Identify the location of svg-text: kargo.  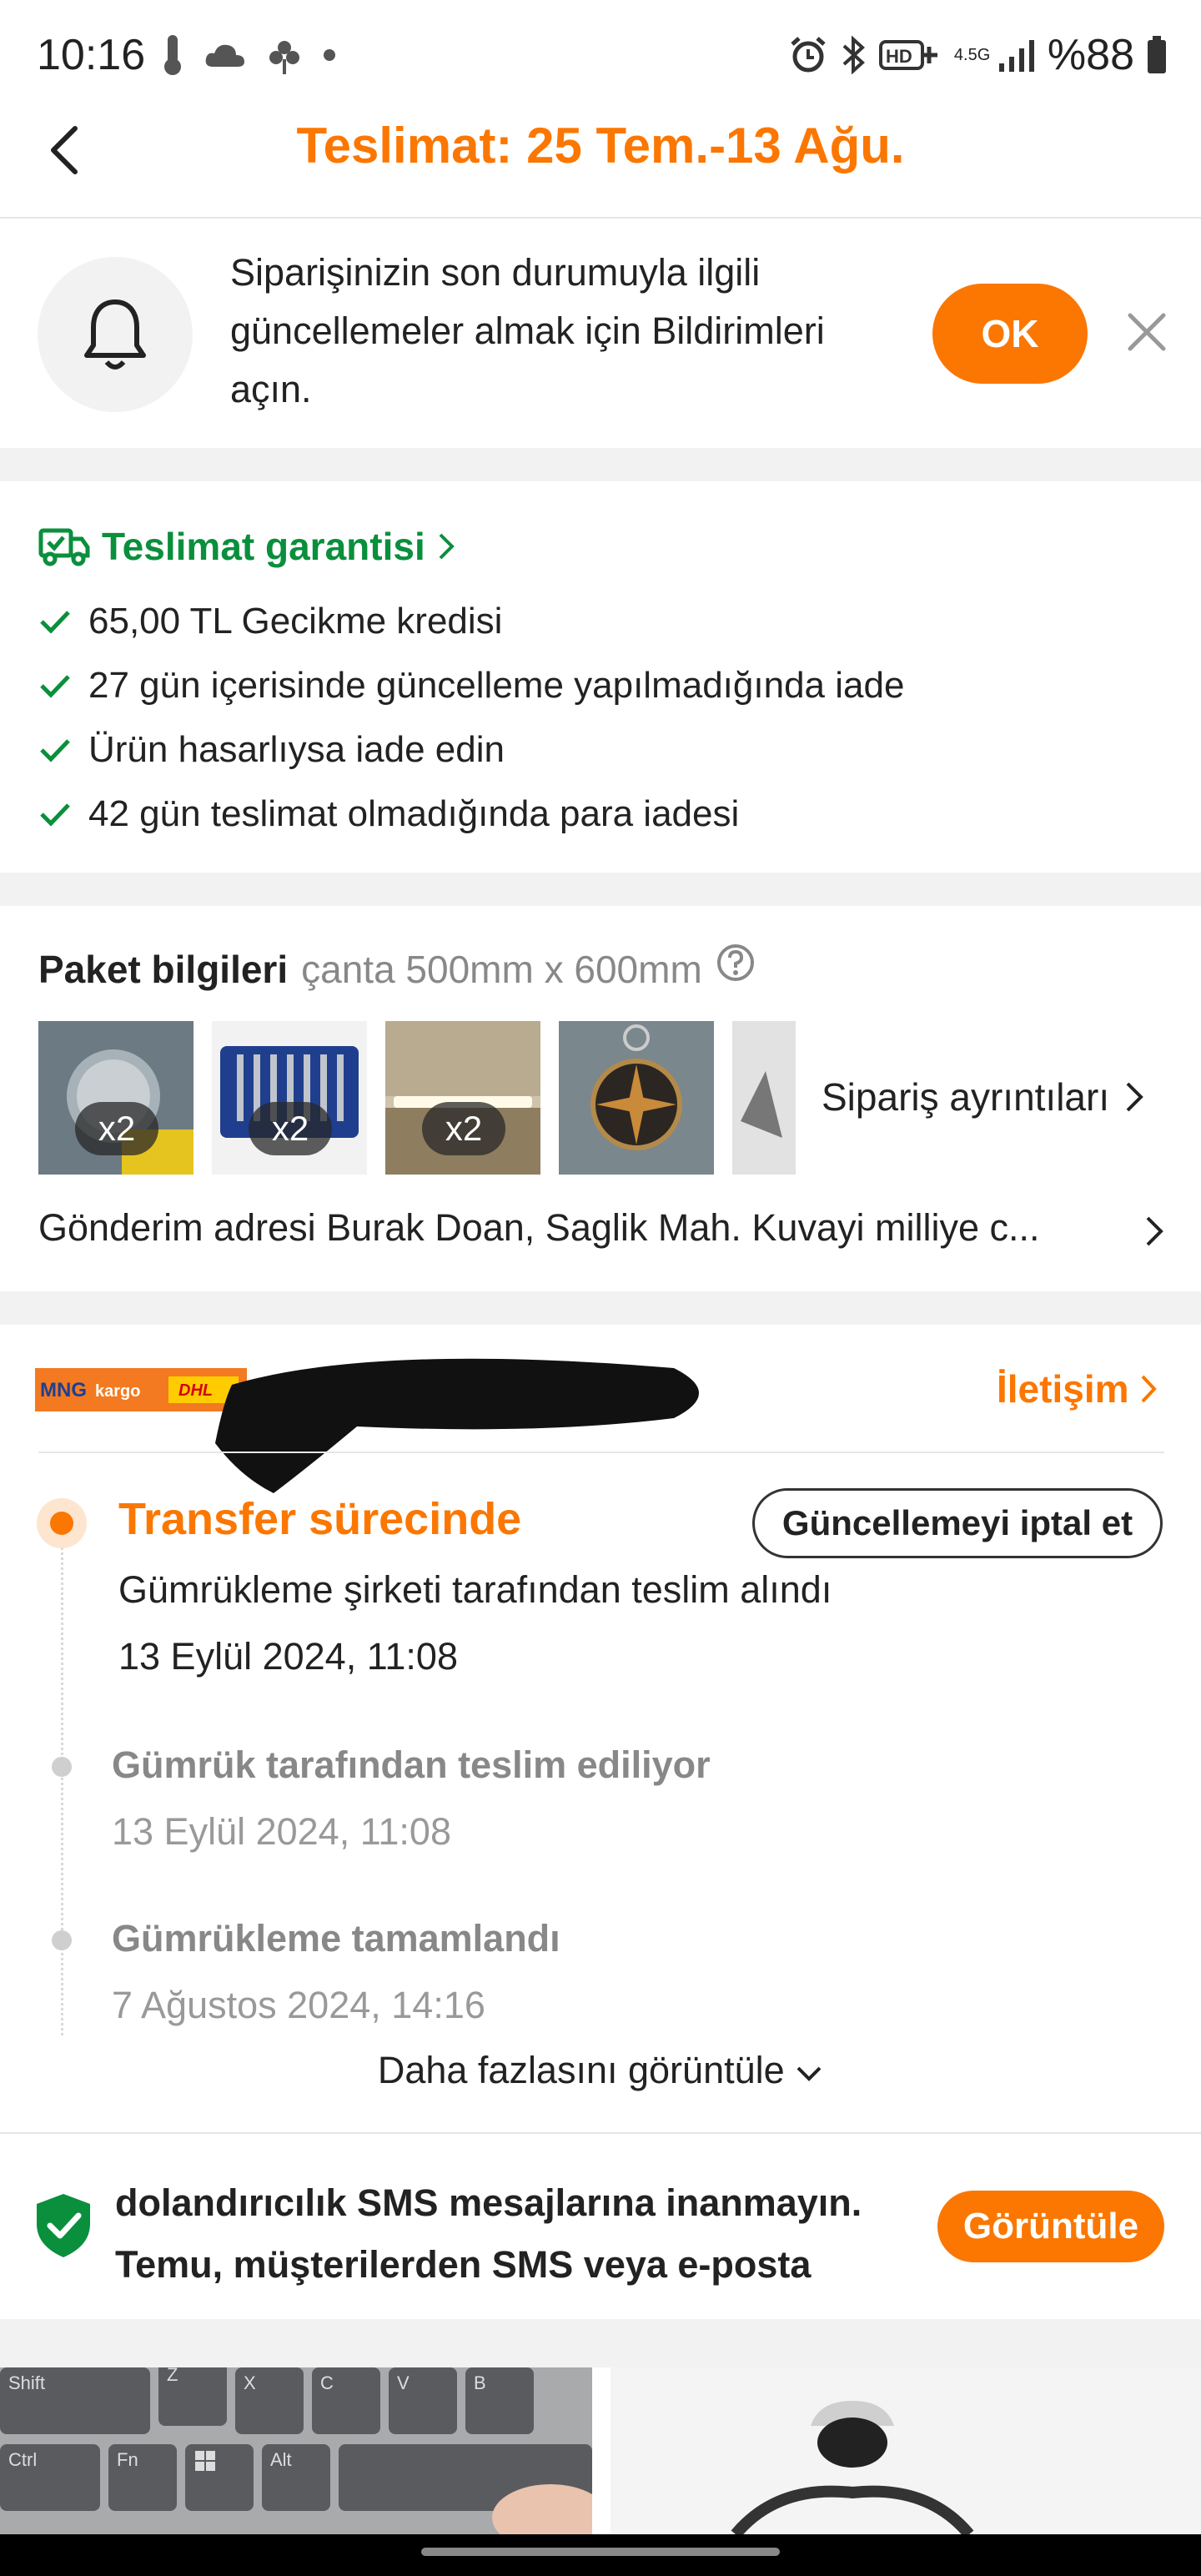
(118, 1391).